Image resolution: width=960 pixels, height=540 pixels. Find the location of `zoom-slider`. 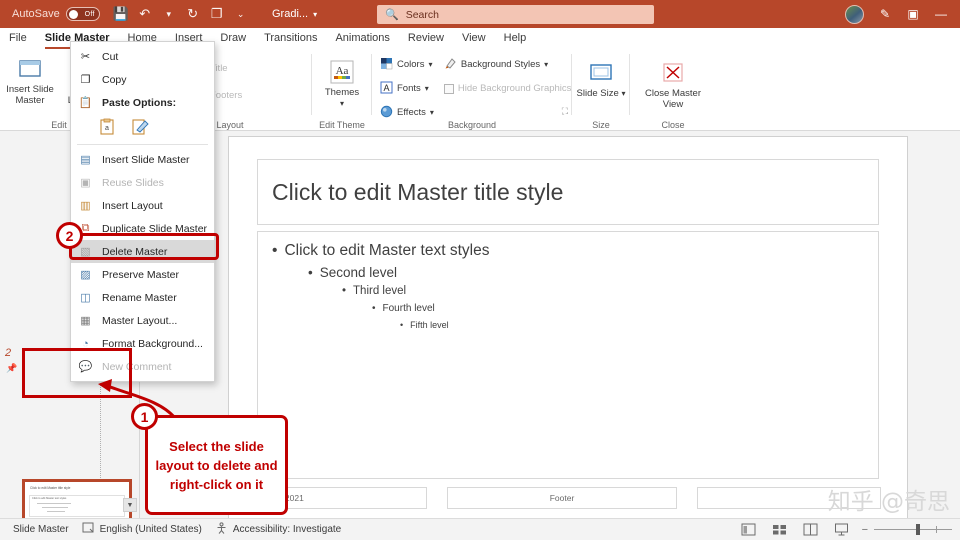

zoom-slider is located at coordinates (913, 529).